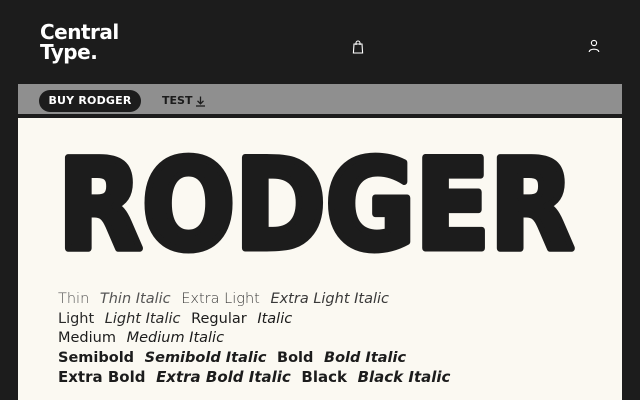 This screenshot has height=400, width=640. I want to click on style-medium: Medium, so click(87, 338).